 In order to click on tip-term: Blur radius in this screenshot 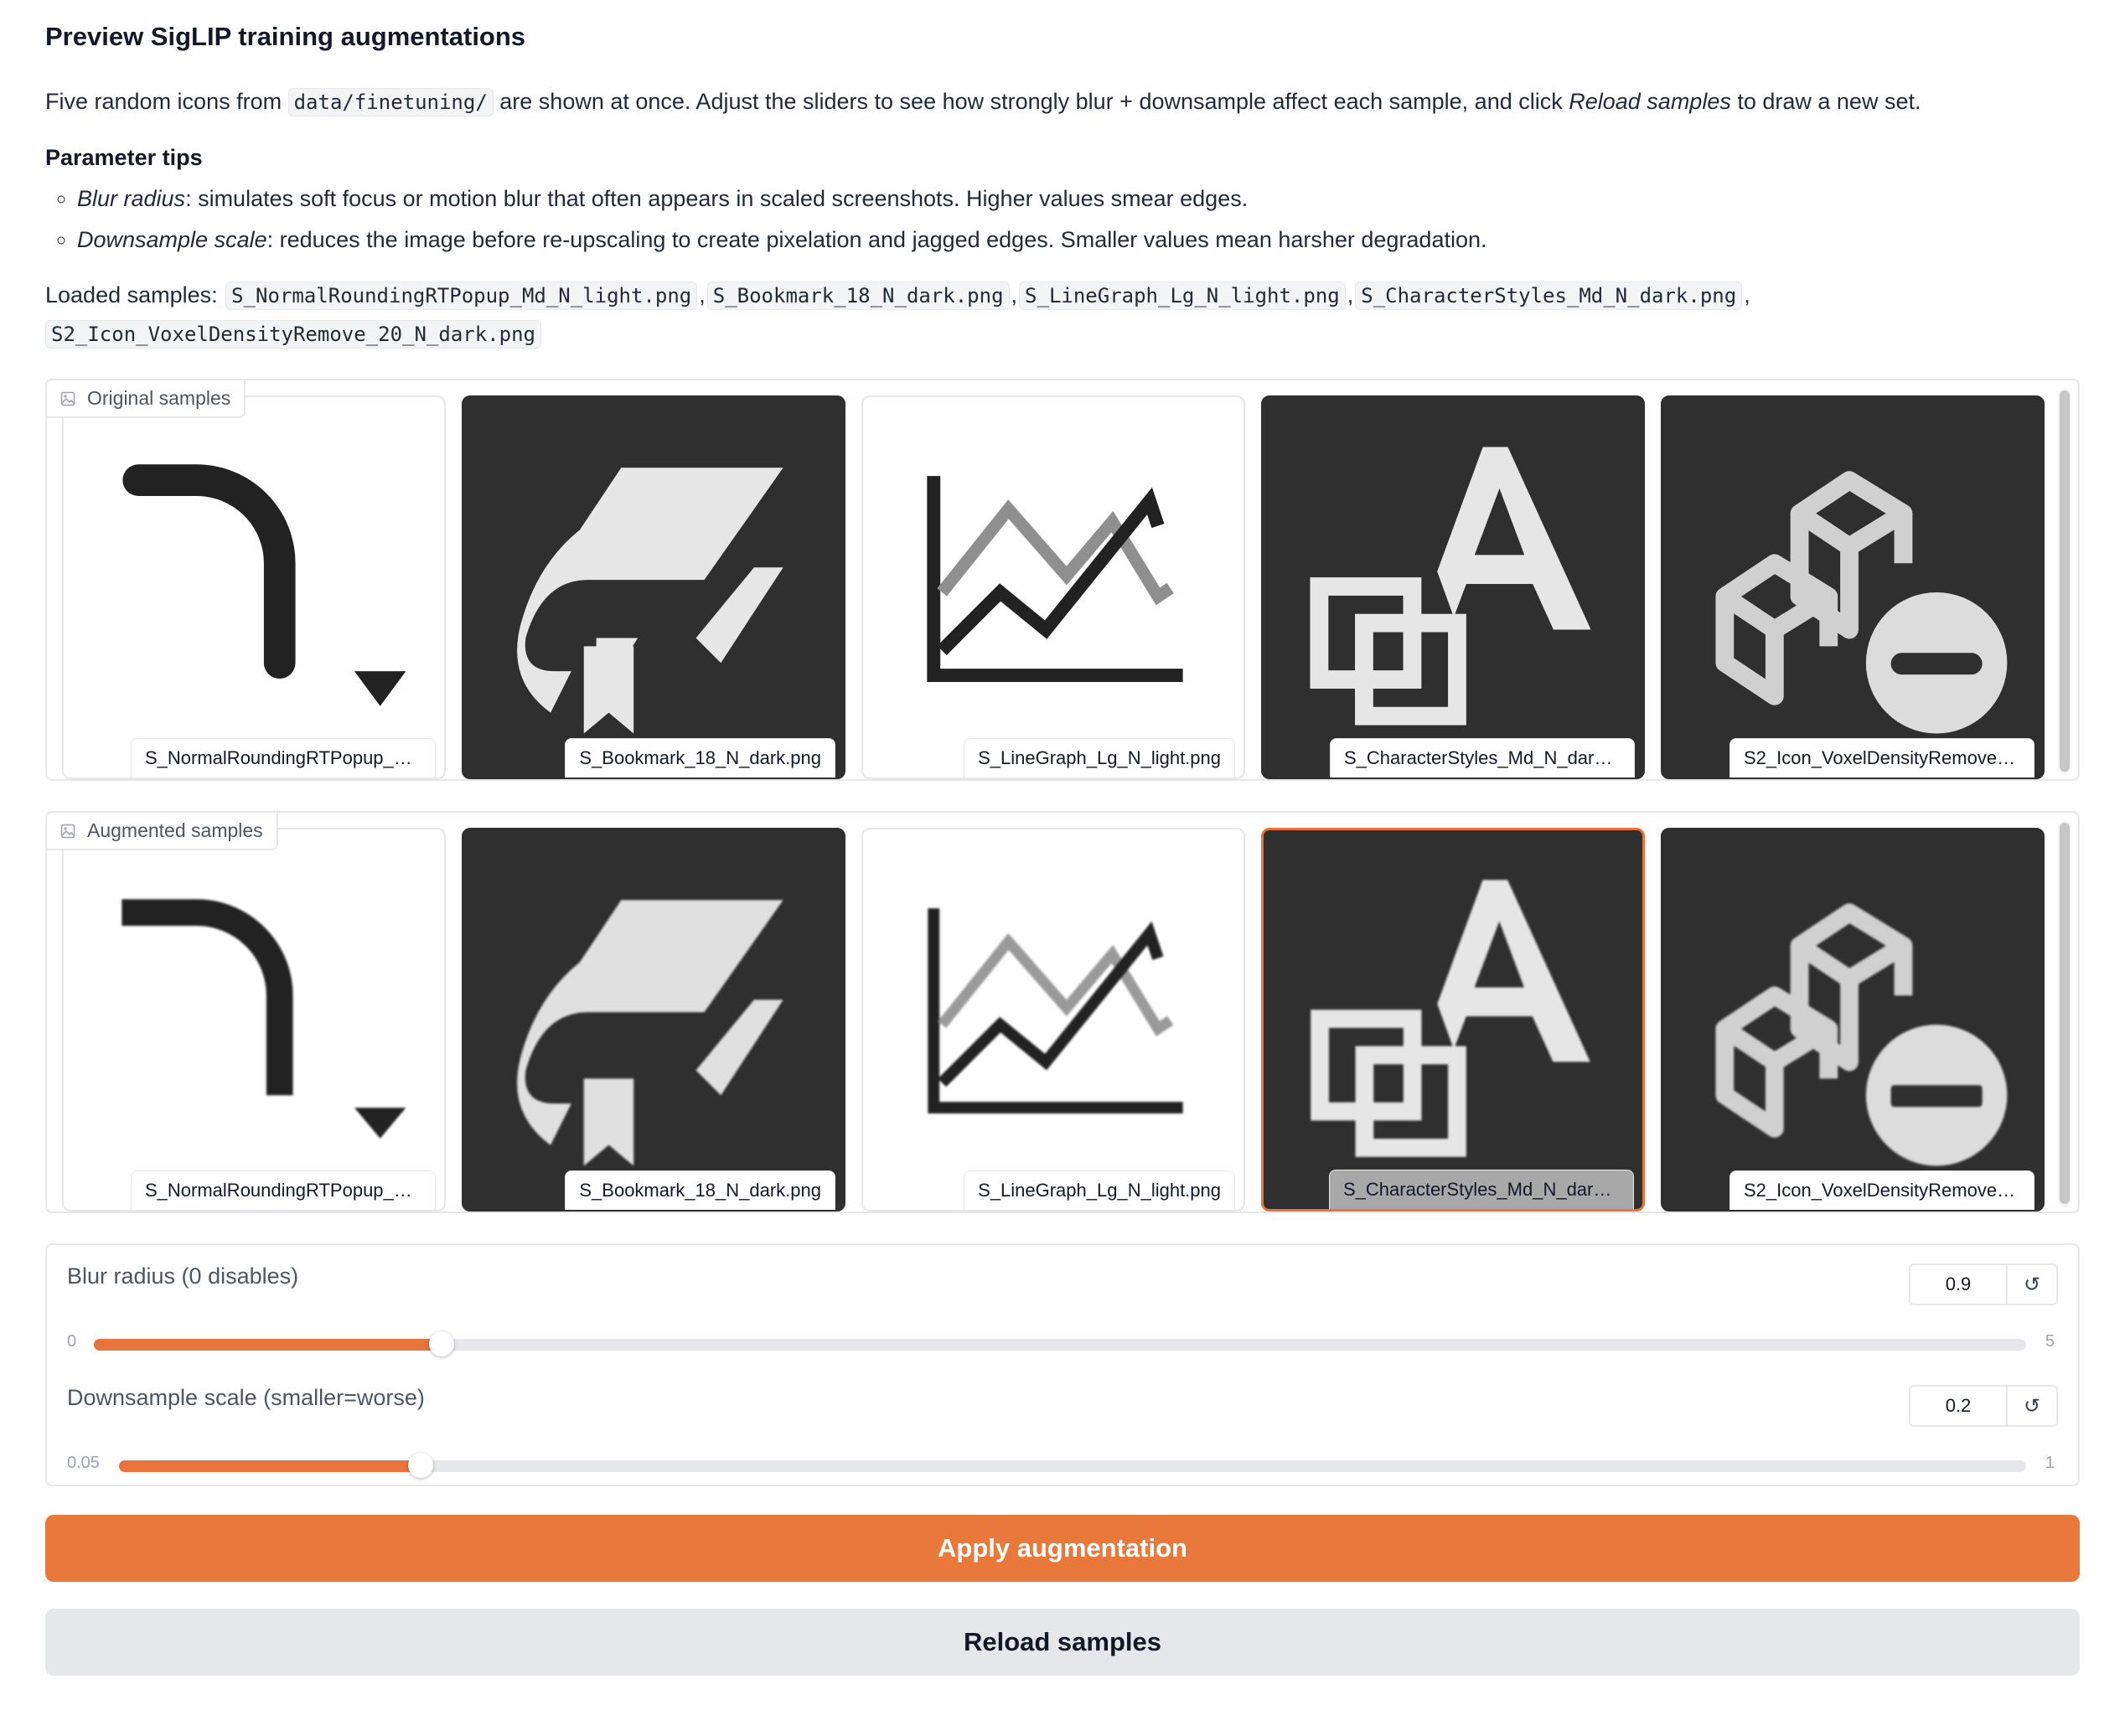, I will do `click(131, 199)`.